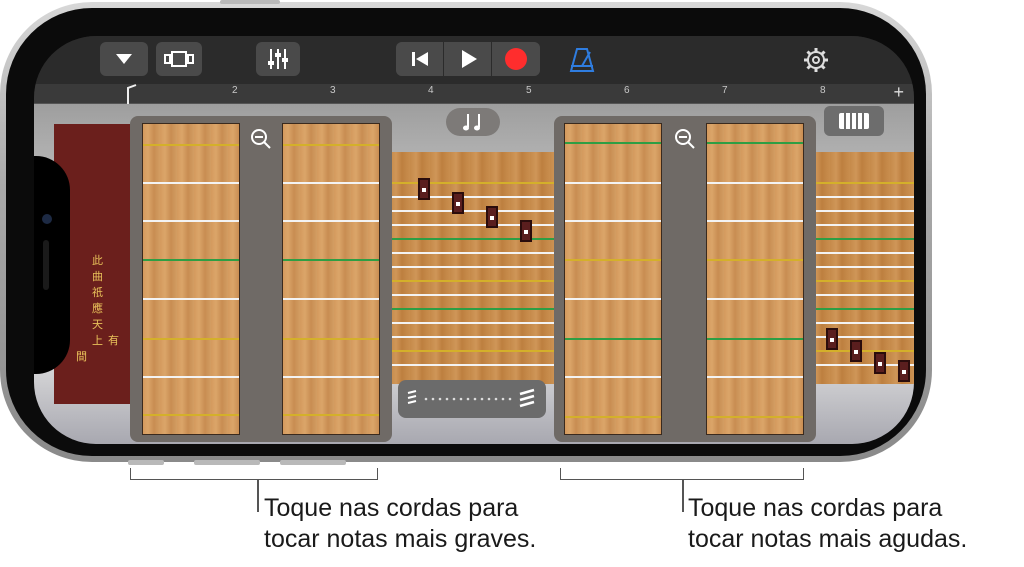  What do you see at coordinates (124, 59) in the screenshot?
I see `dropdown-triangle-icon` at bounding box center [124, 59].